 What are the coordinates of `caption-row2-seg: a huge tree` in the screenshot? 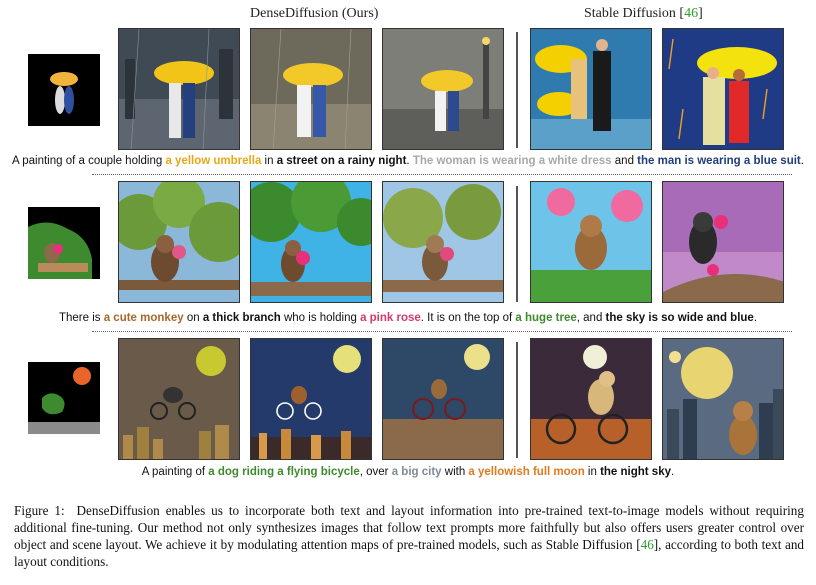 It's located at (546, 318).